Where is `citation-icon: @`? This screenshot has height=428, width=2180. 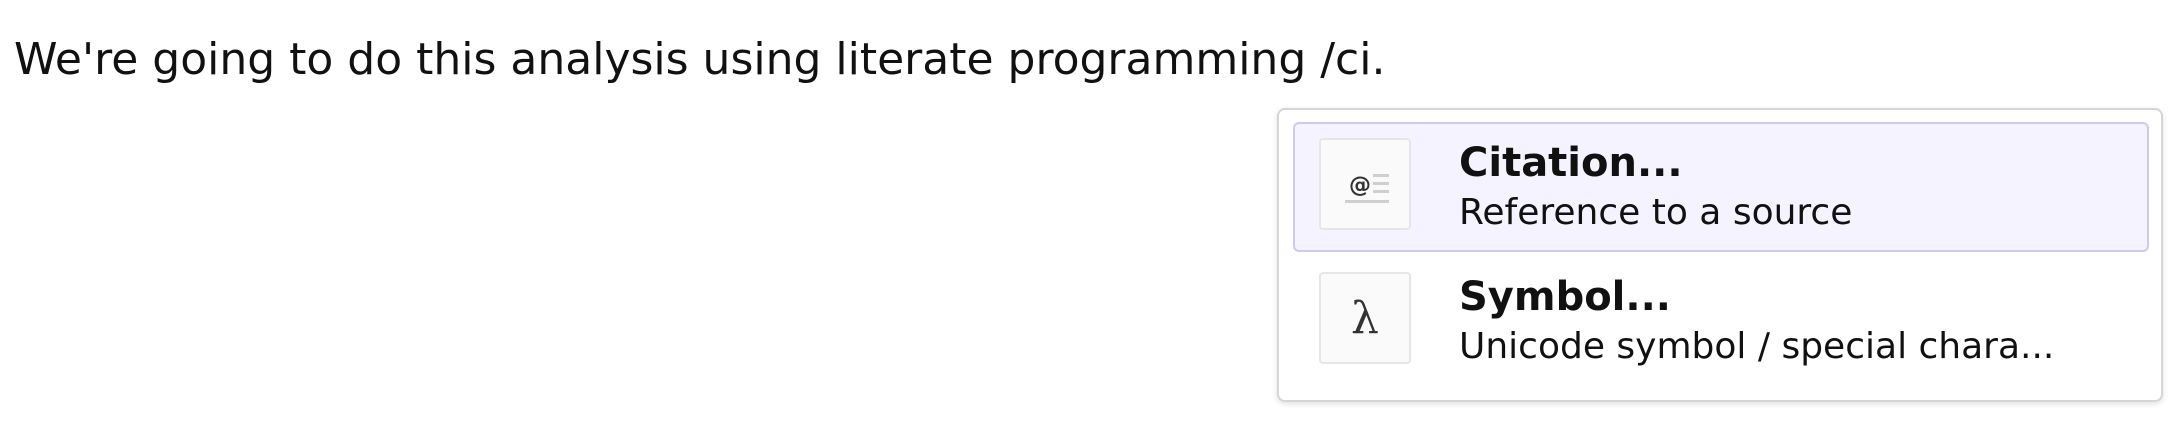
citation-icon: @ is located at coordinates (1365, 184).